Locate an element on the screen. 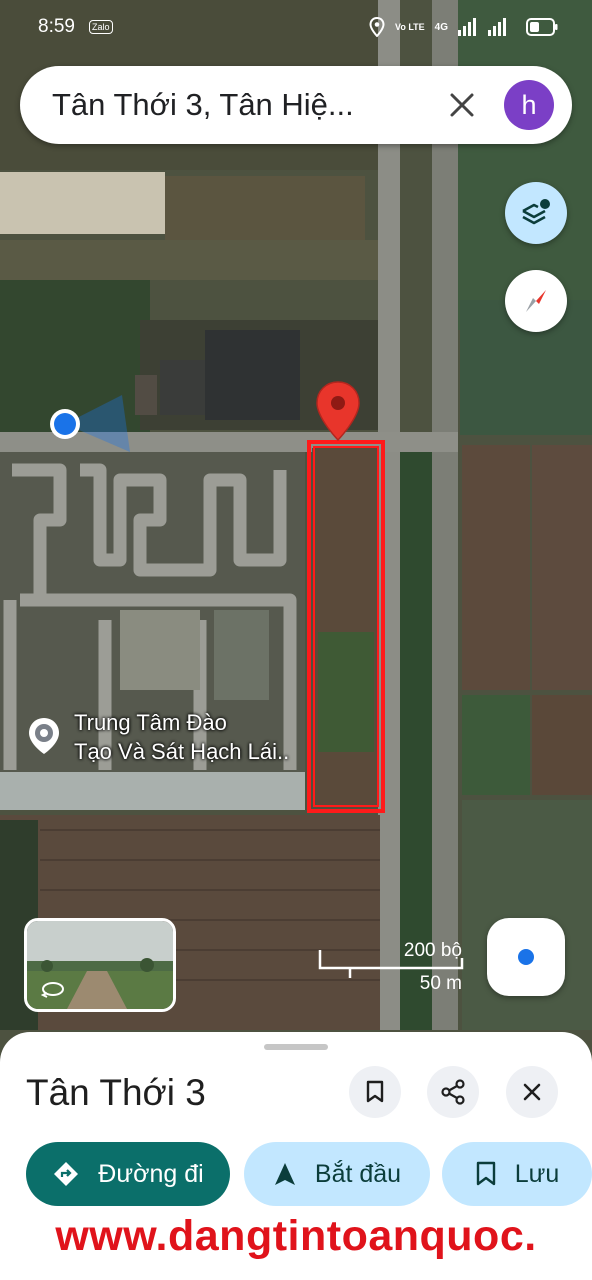 This screenshot has height=1280, width=592. start-navigation-button: Bắt đầu is located at coordinates (337, 1174).